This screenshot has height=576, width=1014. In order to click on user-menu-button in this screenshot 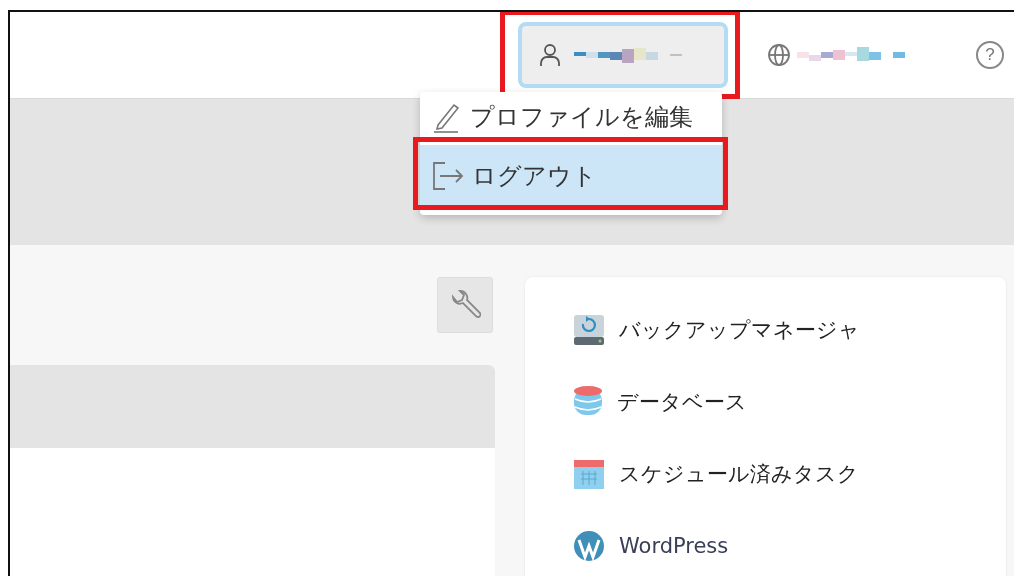, I will do `click(623, 55)`.